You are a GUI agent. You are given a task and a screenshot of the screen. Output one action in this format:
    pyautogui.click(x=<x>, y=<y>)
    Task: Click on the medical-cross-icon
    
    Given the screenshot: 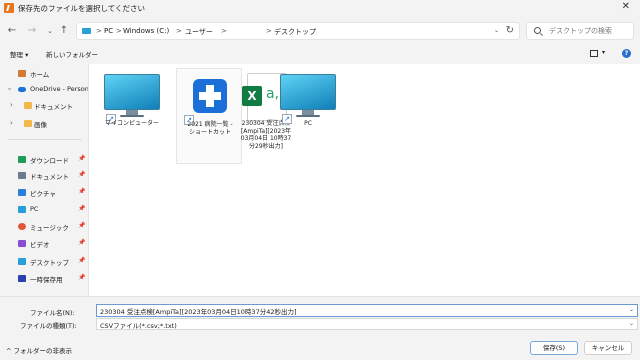 What is the action you would take?
    pyautogui.click(x=210, y=96)
    